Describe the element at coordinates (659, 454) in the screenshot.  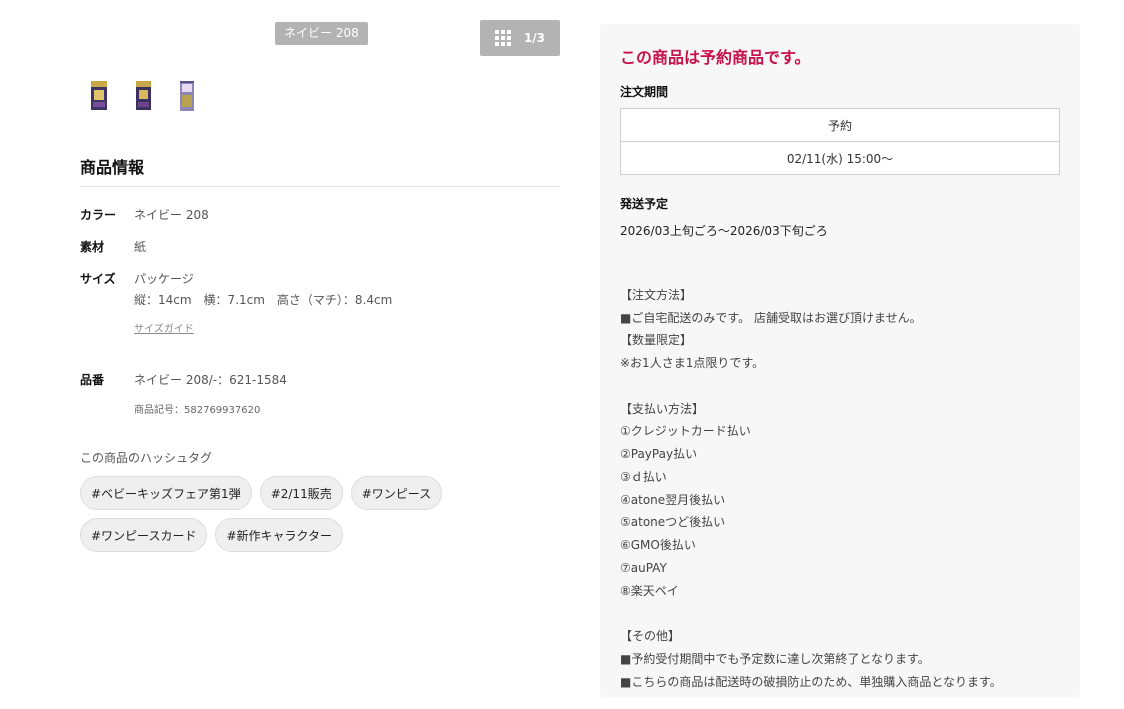
I see `note-line: ②PayPay払い` at that location.